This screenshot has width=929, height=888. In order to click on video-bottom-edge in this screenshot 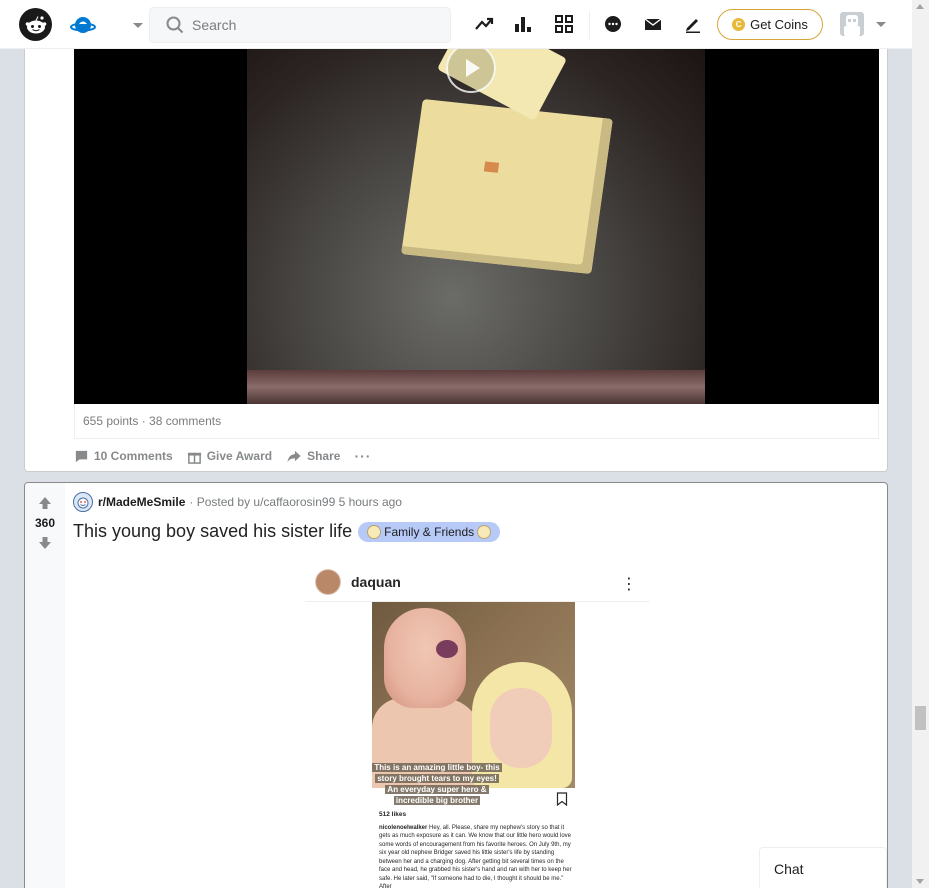, I will do `click(476, 387)`.